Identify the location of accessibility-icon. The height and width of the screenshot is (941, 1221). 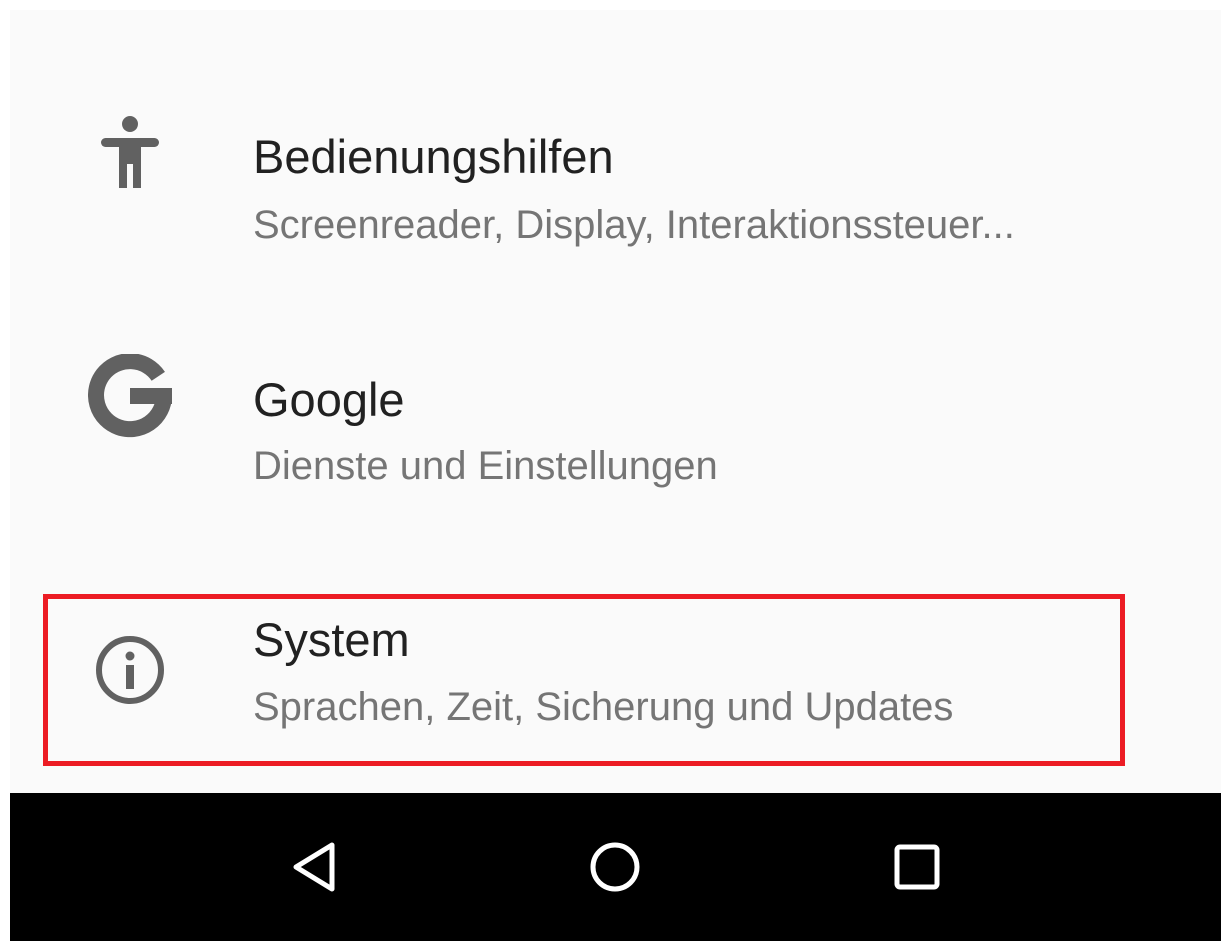
(130, 152).